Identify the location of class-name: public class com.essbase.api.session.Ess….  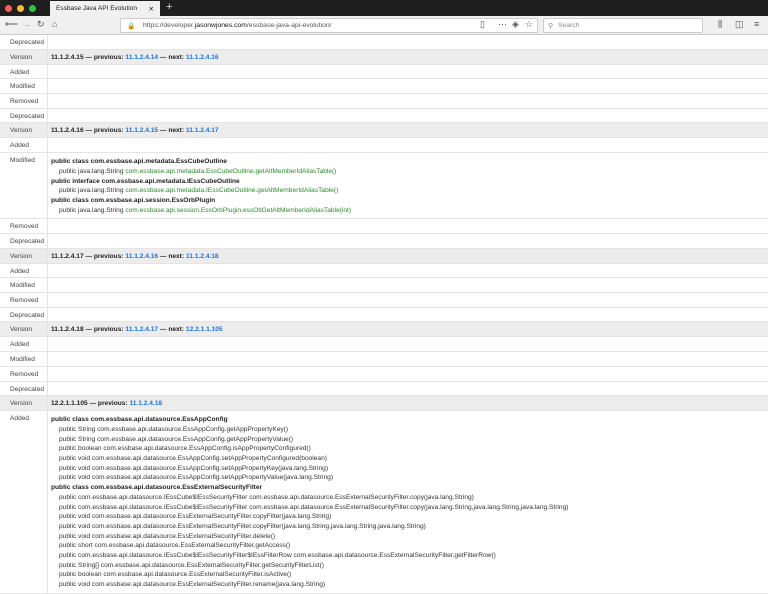
(133, 200).